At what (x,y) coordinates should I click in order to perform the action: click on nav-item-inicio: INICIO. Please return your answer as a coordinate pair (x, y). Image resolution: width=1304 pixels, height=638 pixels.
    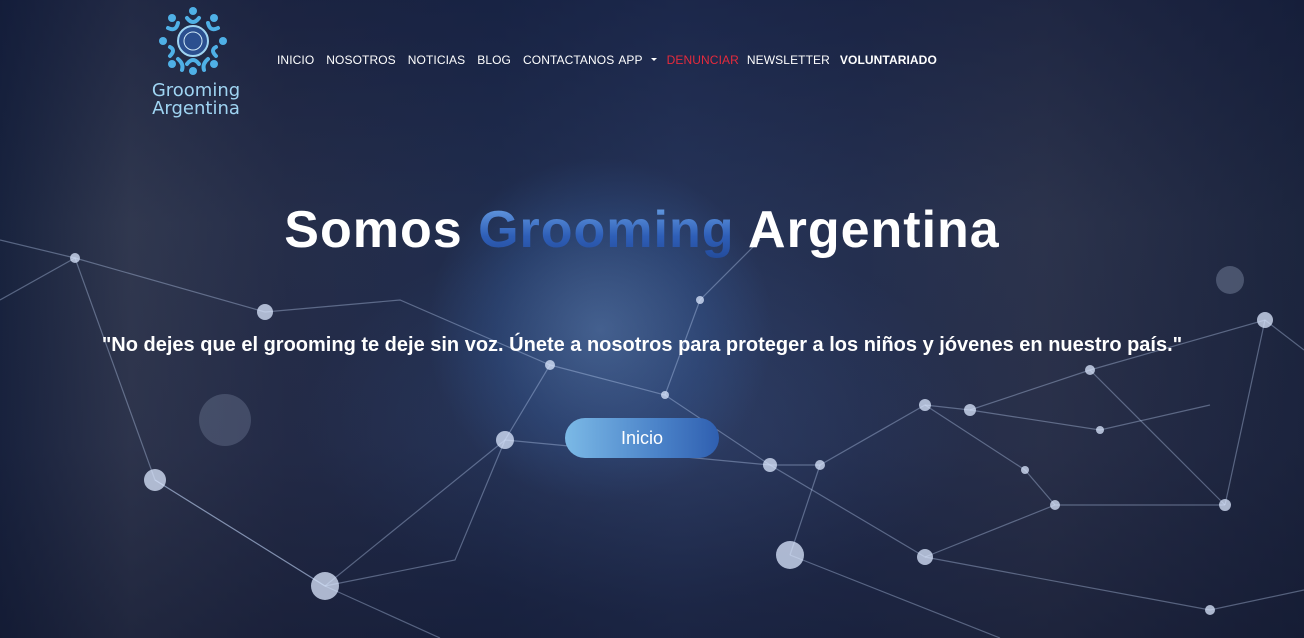
    Looking at the image, I should click on (295, 60).